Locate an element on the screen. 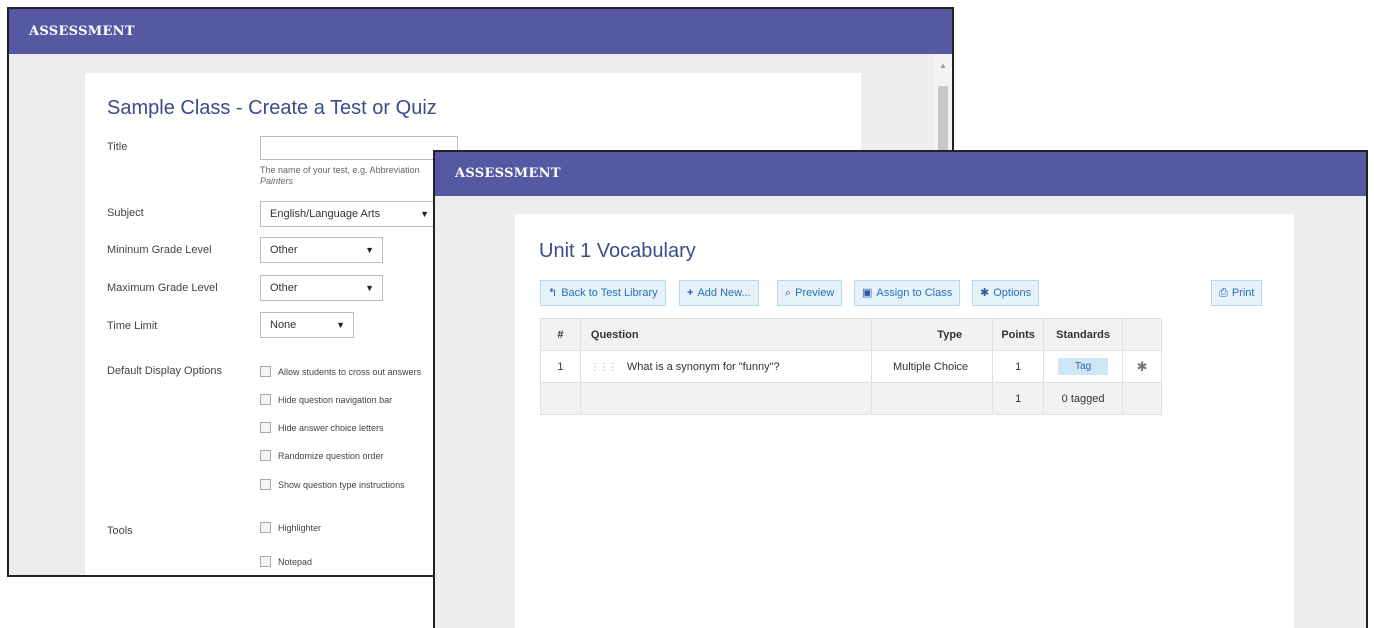 Image resolution: width=1374 pixels, height=628 pixels. gear-icon: ✱ is located at coordinates (985, 293).